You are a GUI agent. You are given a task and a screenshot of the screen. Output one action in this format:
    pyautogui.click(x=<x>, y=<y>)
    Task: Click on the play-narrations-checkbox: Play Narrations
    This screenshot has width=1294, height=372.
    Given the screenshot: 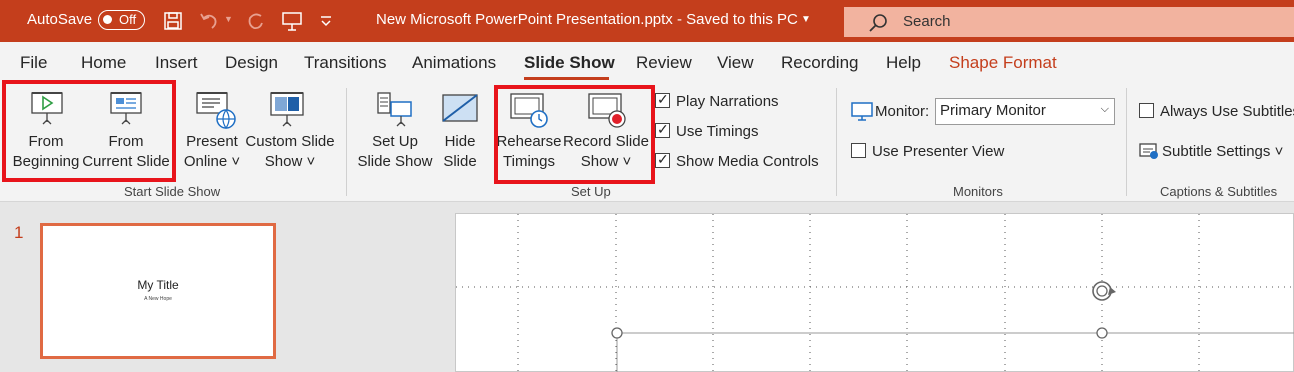 What is the action you would take?
    pyautogui.click(x=717, y=100)
    